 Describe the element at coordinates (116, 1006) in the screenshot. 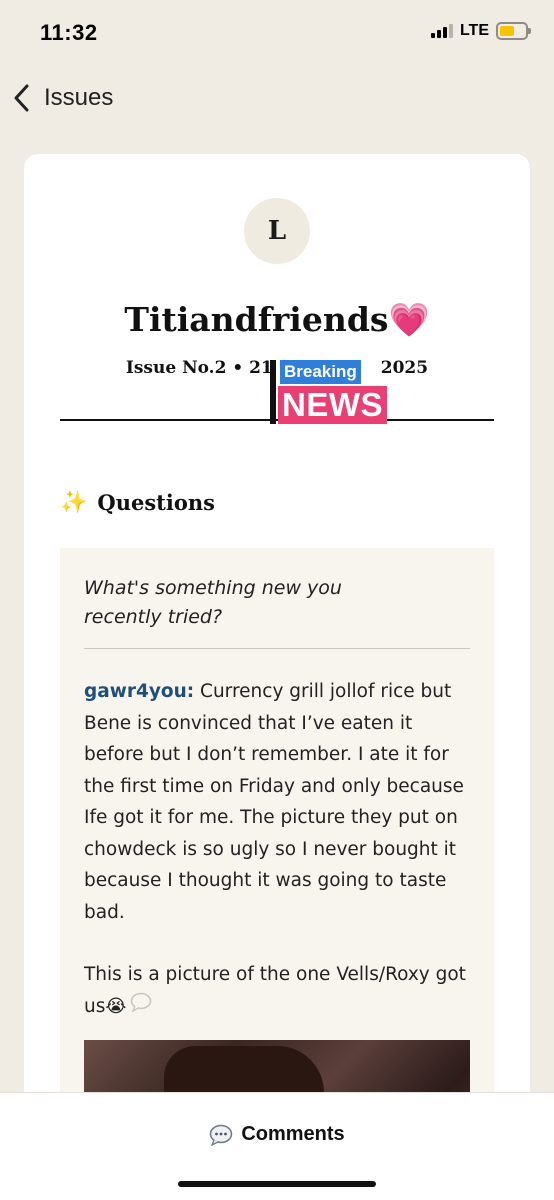

I see `crying-emoji: 😭` at that location.